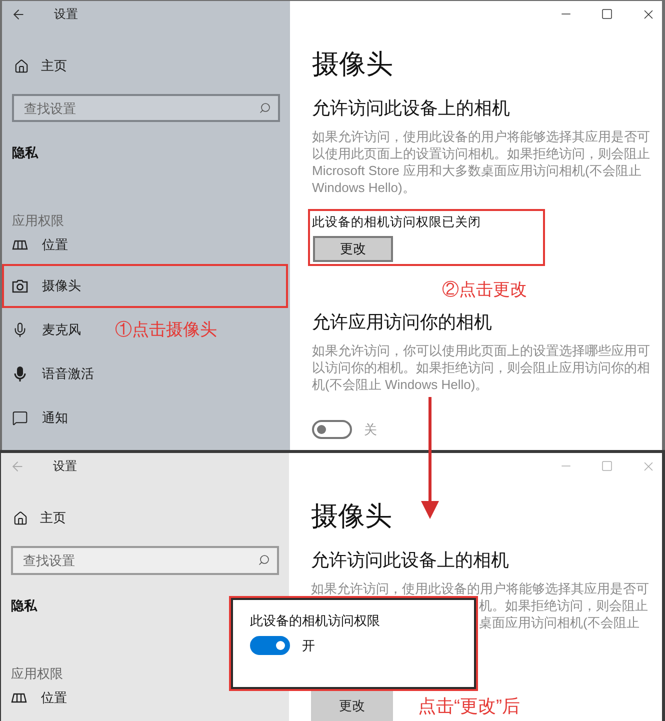 The image size is (665, 721). Describe the element at coordinates (481, 162) in the screenshot. I see `description-text: 如果允许访问，使用此设备的用户将能够选择其应用是否可以使用此页面上的设置访问相机。如果拒绝访问，则会阻止 Microsoft Store 应用和大多数桌面应用访问相机(不会阻止 Windows Hello)。` at that location.